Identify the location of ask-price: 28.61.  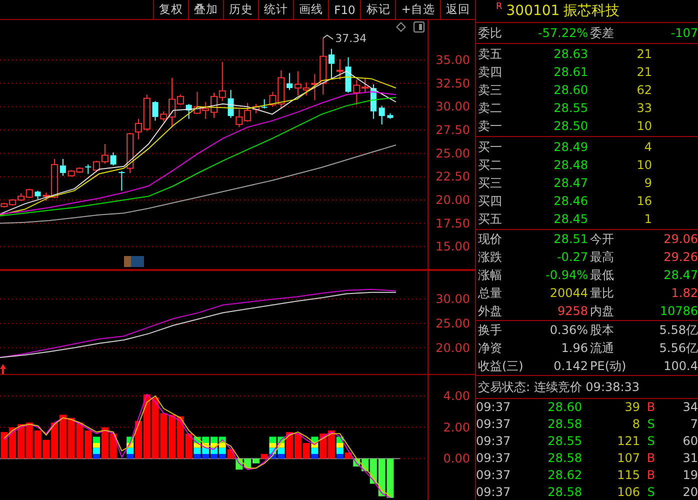
(570, 72).